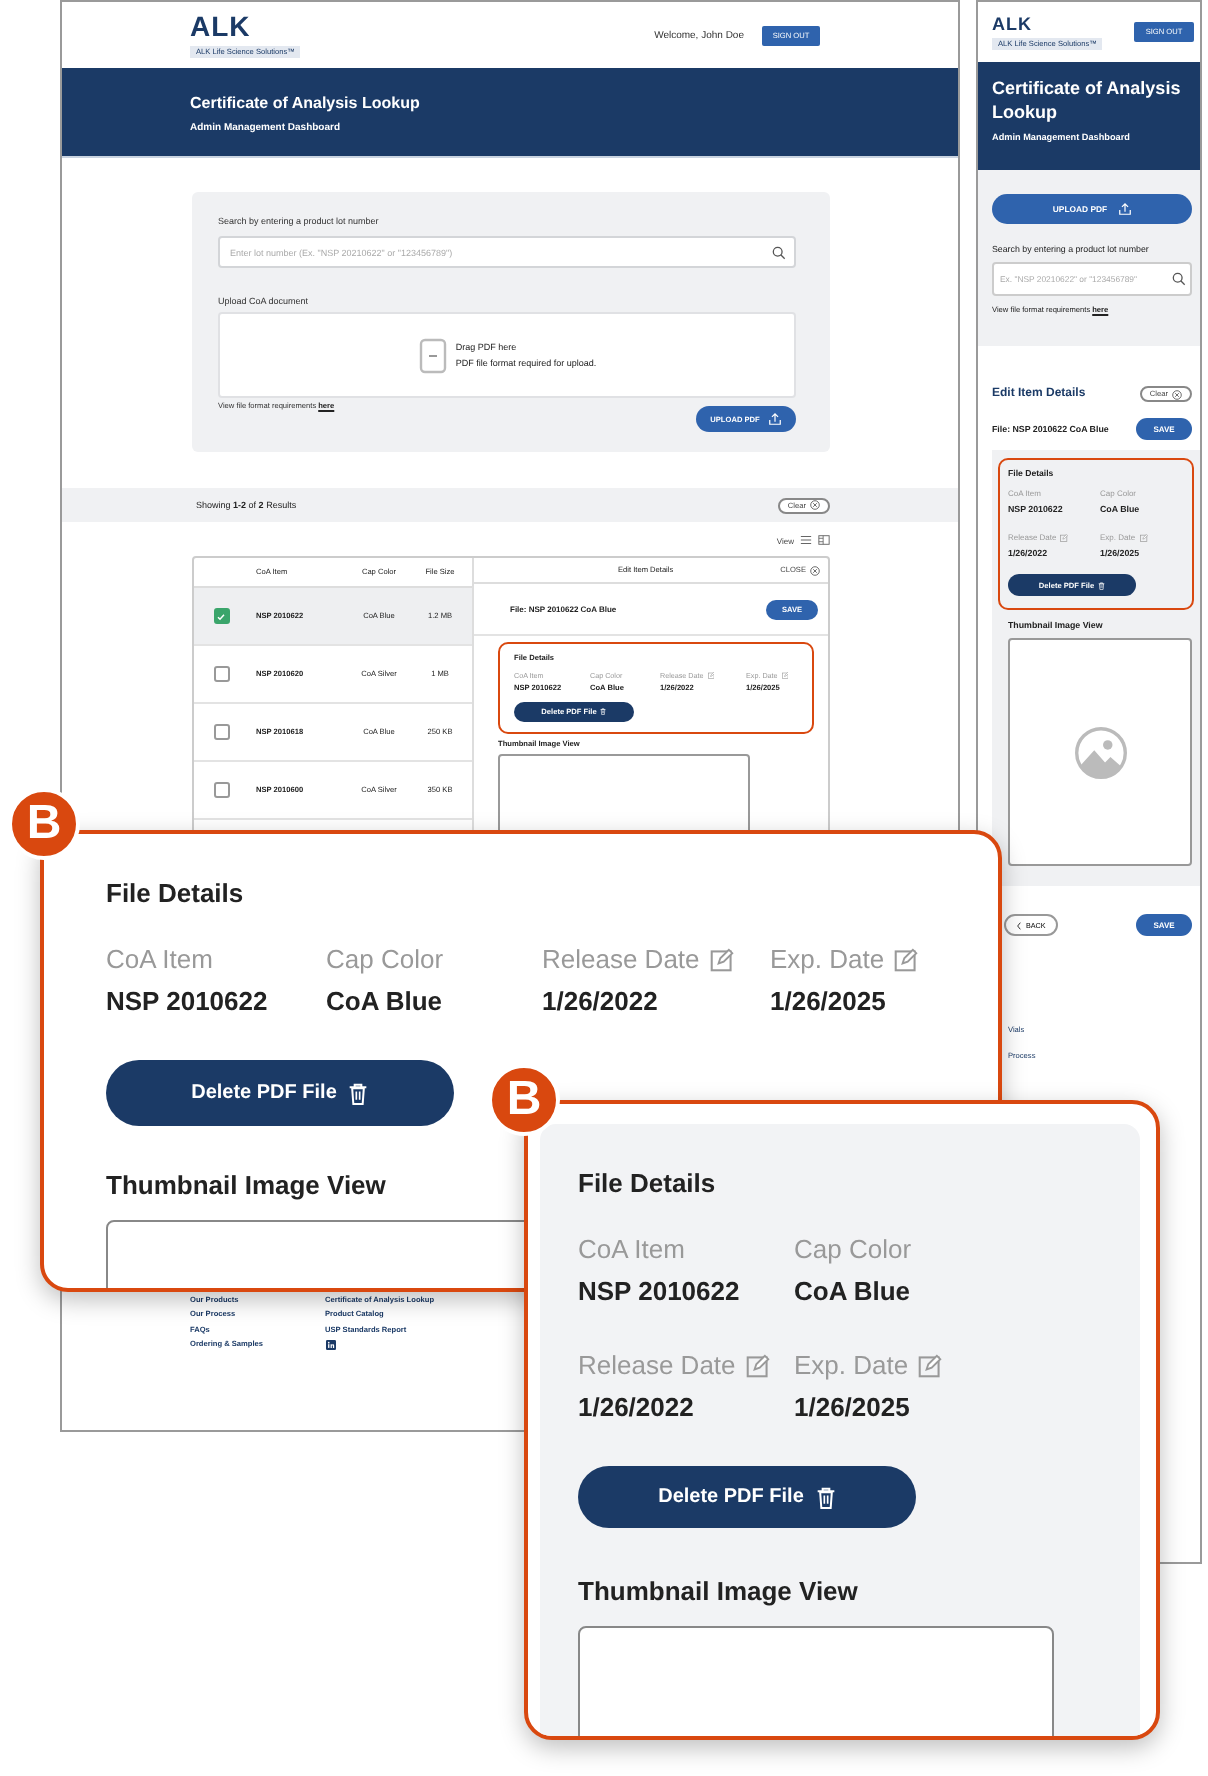 The width and height of the screenshot is (1208, 1776). Describe the element at coordinates (1019, 925) in the screenshot. I see `chevron-icon` at that location.